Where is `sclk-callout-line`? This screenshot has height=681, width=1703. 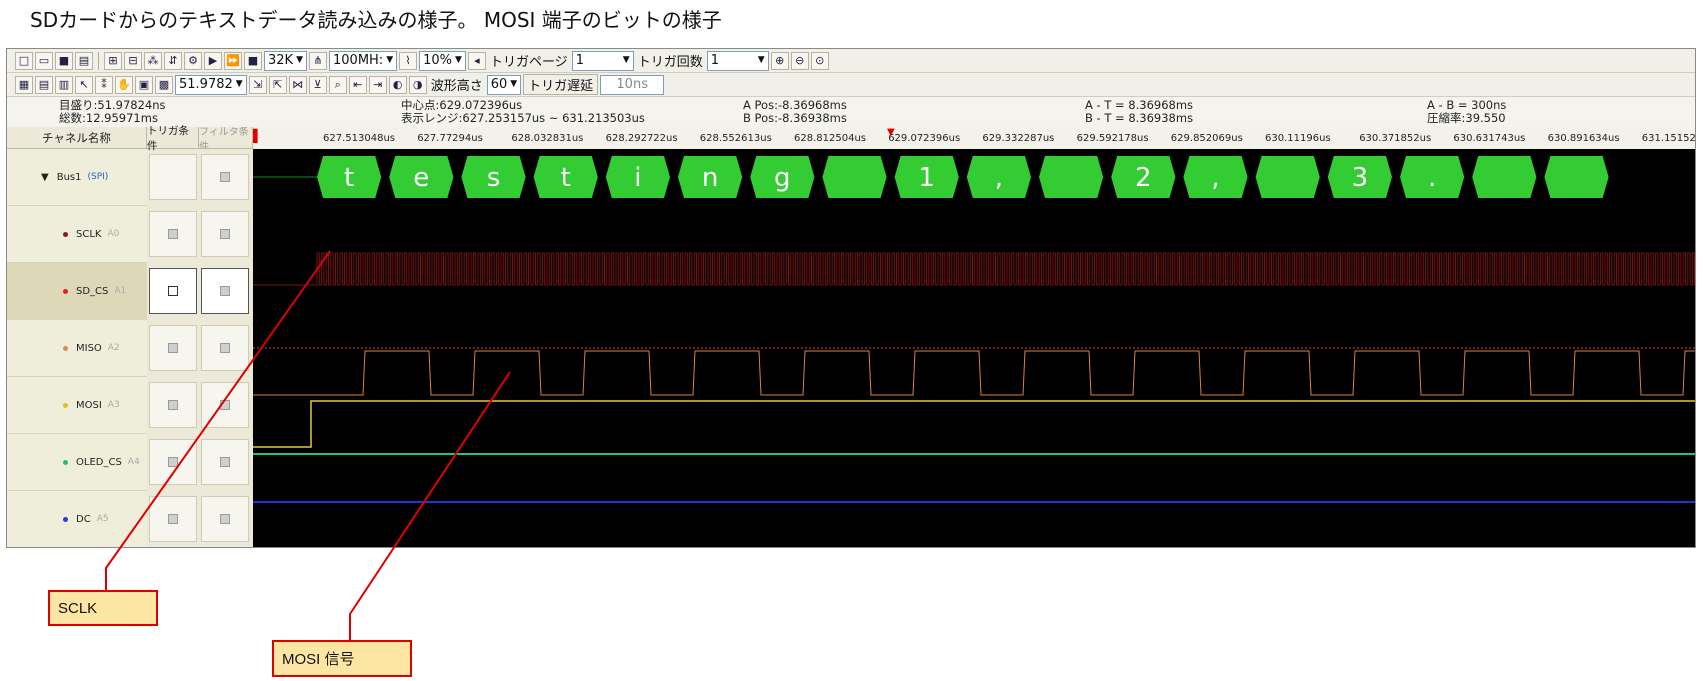 sclk-callout-line is located at coordinates (218, 424).